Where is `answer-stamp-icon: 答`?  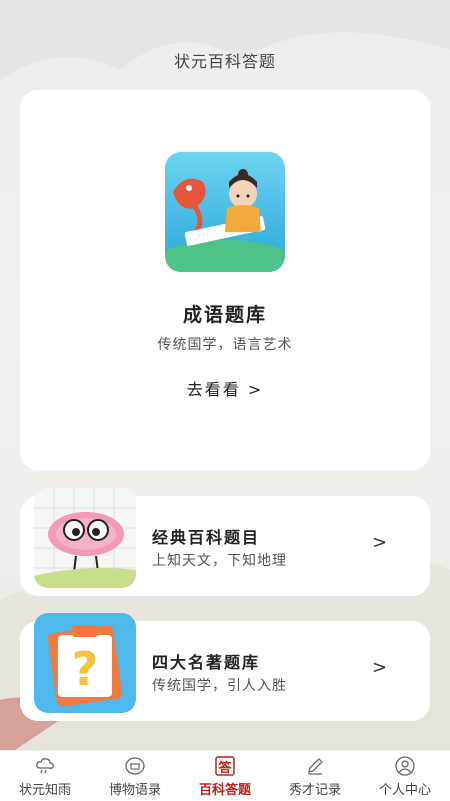 answer-stamp-icon: 答 is located at coordinates (225, 766).